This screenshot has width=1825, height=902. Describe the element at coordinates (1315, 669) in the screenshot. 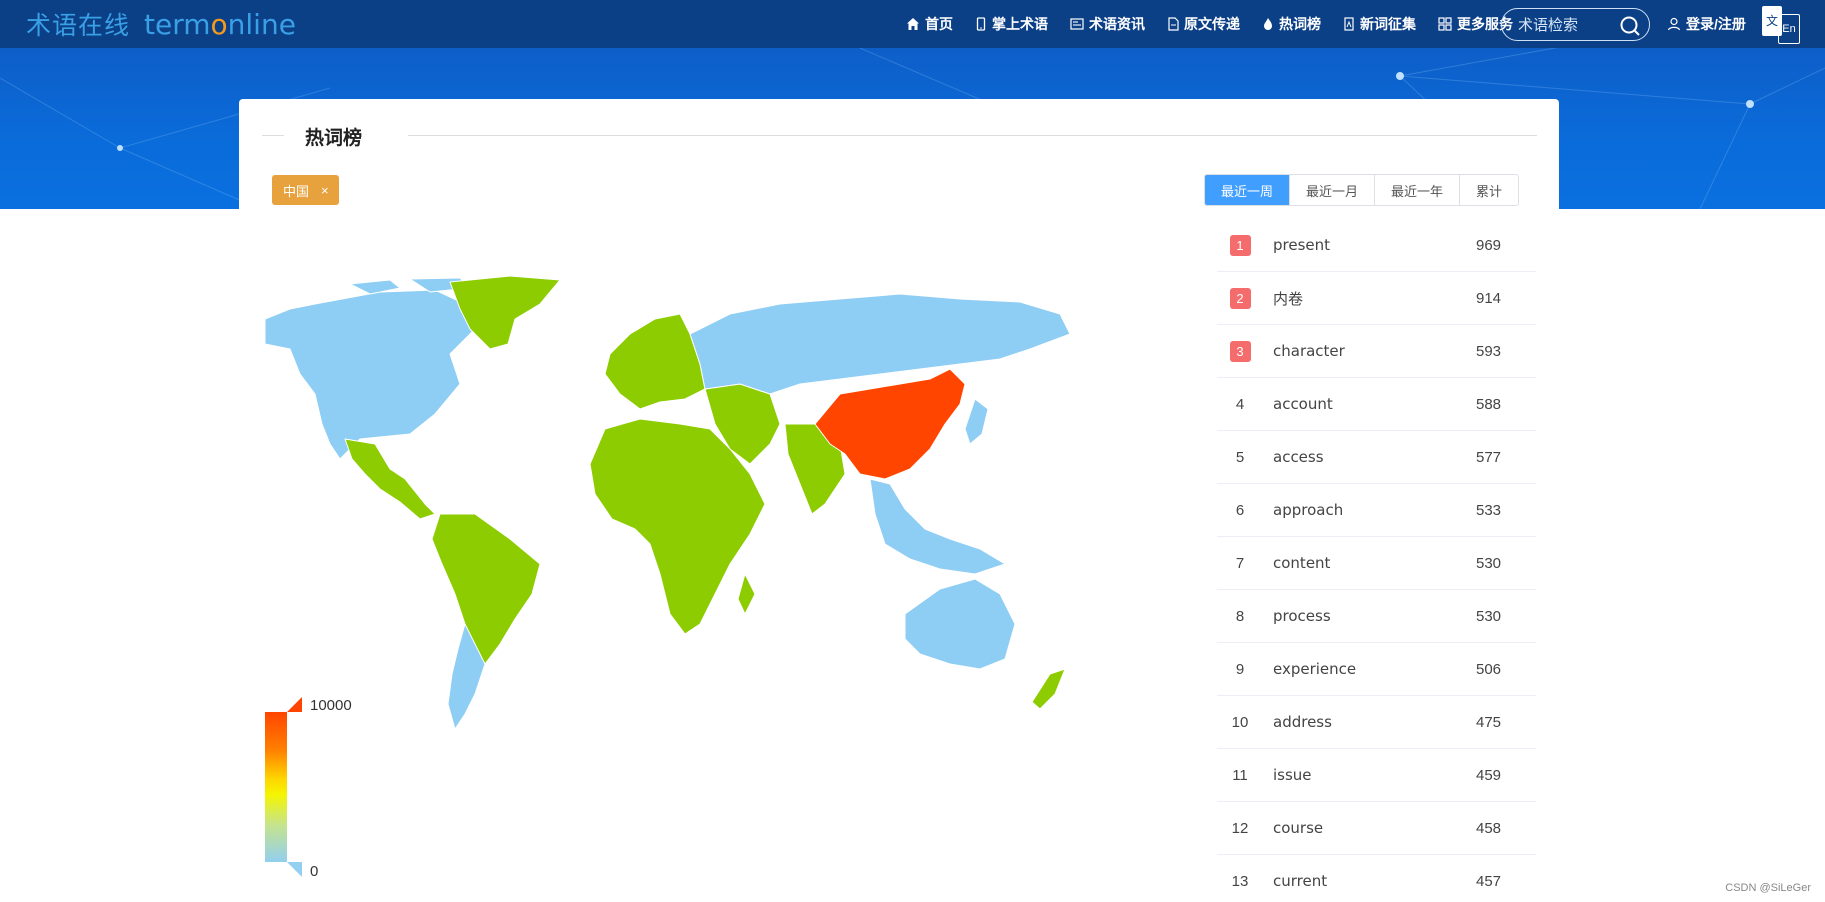

I see `rank-word: experience` at that location.